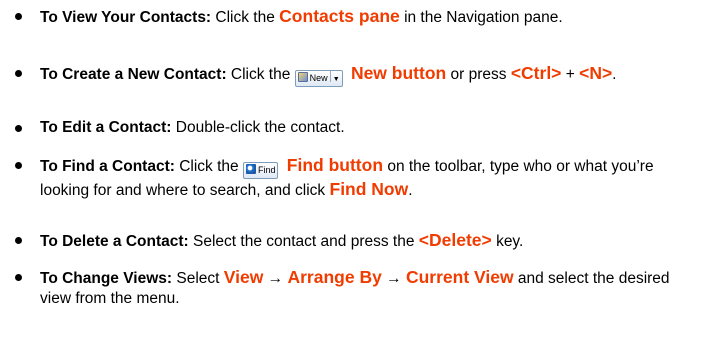  I want to click on new-button-image: New ▼, so click(318, 78).